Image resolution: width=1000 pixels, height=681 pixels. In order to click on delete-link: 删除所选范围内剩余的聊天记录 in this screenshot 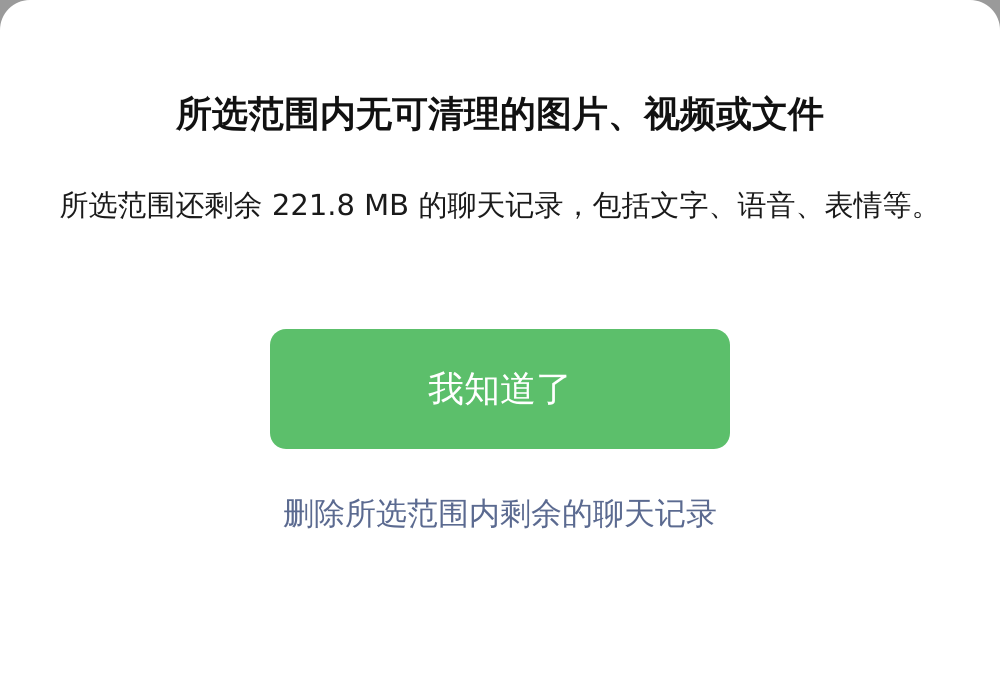, I will do `click(500, 514)`.